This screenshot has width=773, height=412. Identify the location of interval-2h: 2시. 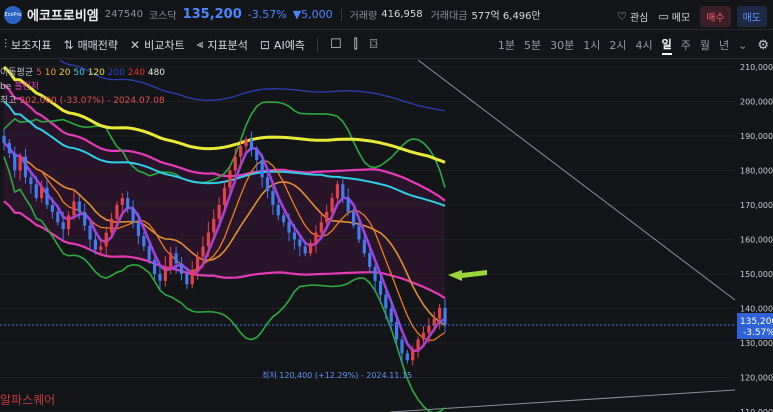
(617, 45).